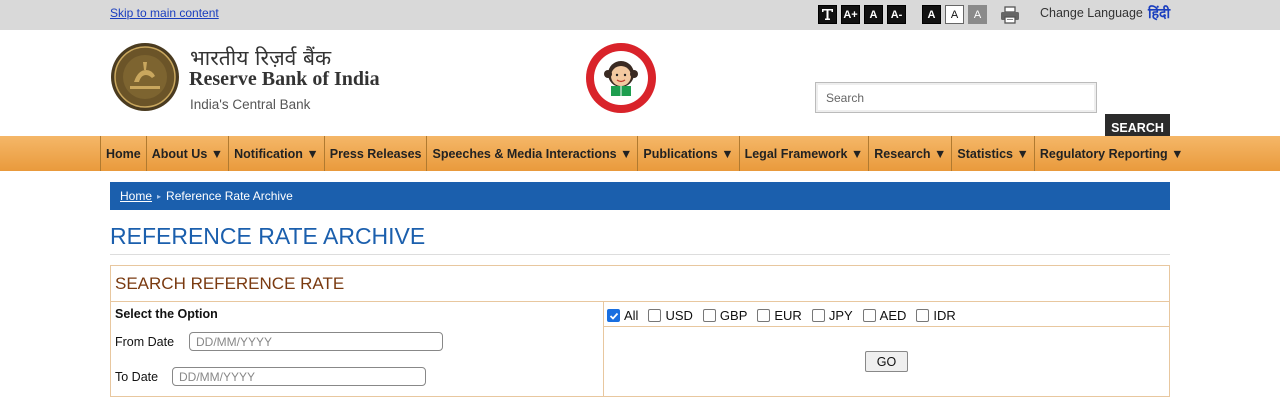 Image resolution: width=1280 pixels, height=410 pixels. Describe the element at coordinates (164, 13) in the screenshot. I see `skip-to-content-link: Skip to main content` at that location.